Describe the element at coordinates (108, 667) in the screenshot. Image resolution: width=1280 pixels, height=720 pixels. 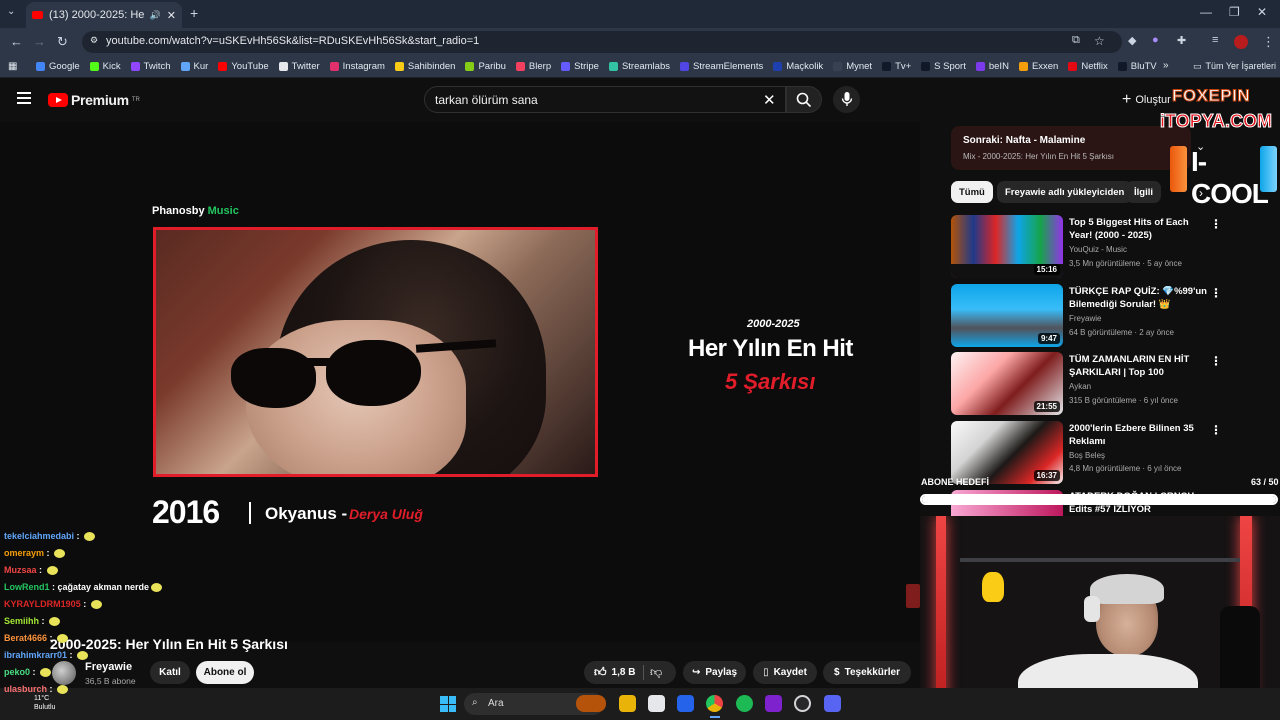
I see `channel-name: Freyawie` at that location.